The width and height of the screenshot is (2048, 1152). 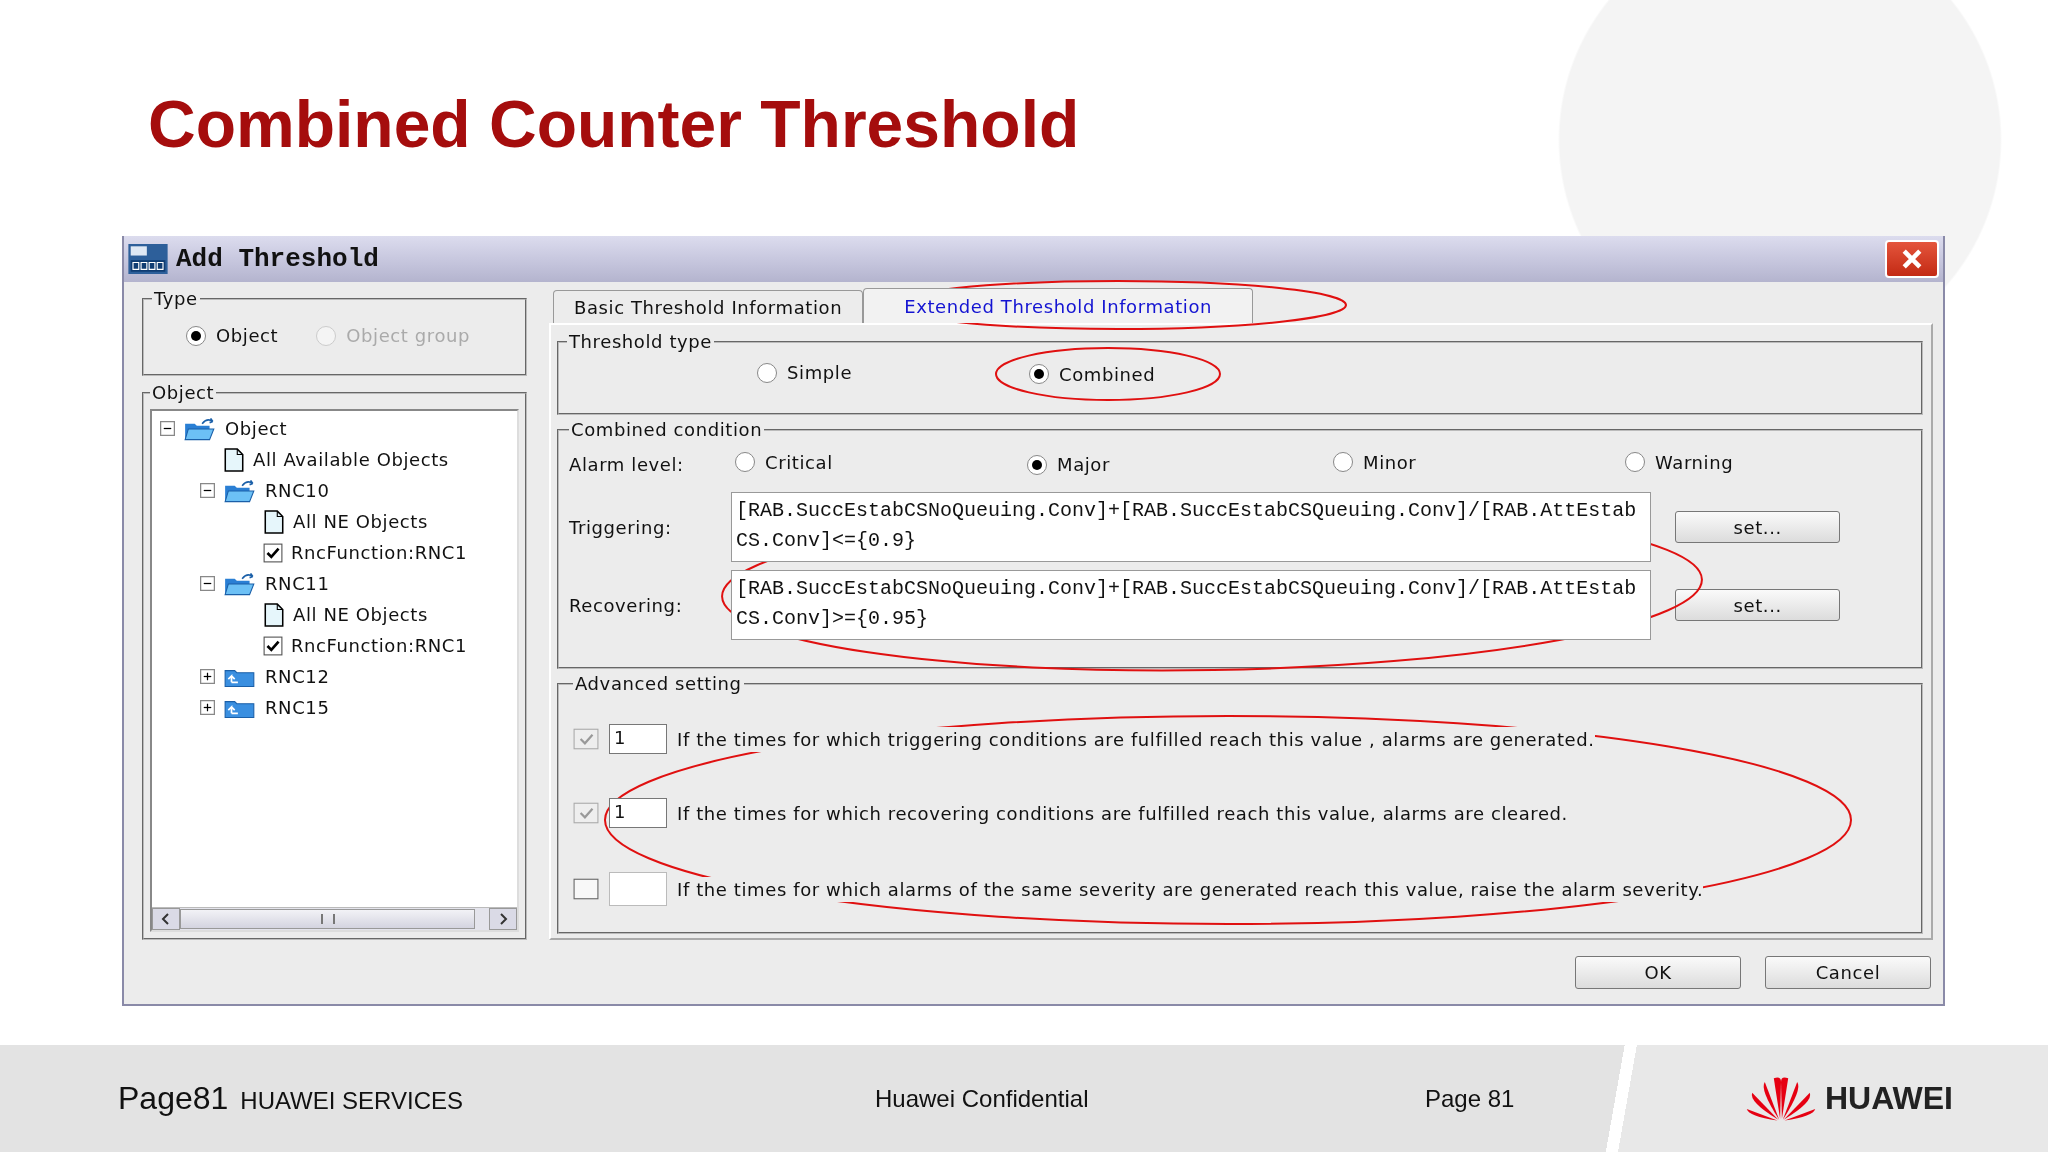 What do you see at coordinates (334, 918) in the screenshot?
I see `horizontal-scrollbar` at bounding box center [334, 918].